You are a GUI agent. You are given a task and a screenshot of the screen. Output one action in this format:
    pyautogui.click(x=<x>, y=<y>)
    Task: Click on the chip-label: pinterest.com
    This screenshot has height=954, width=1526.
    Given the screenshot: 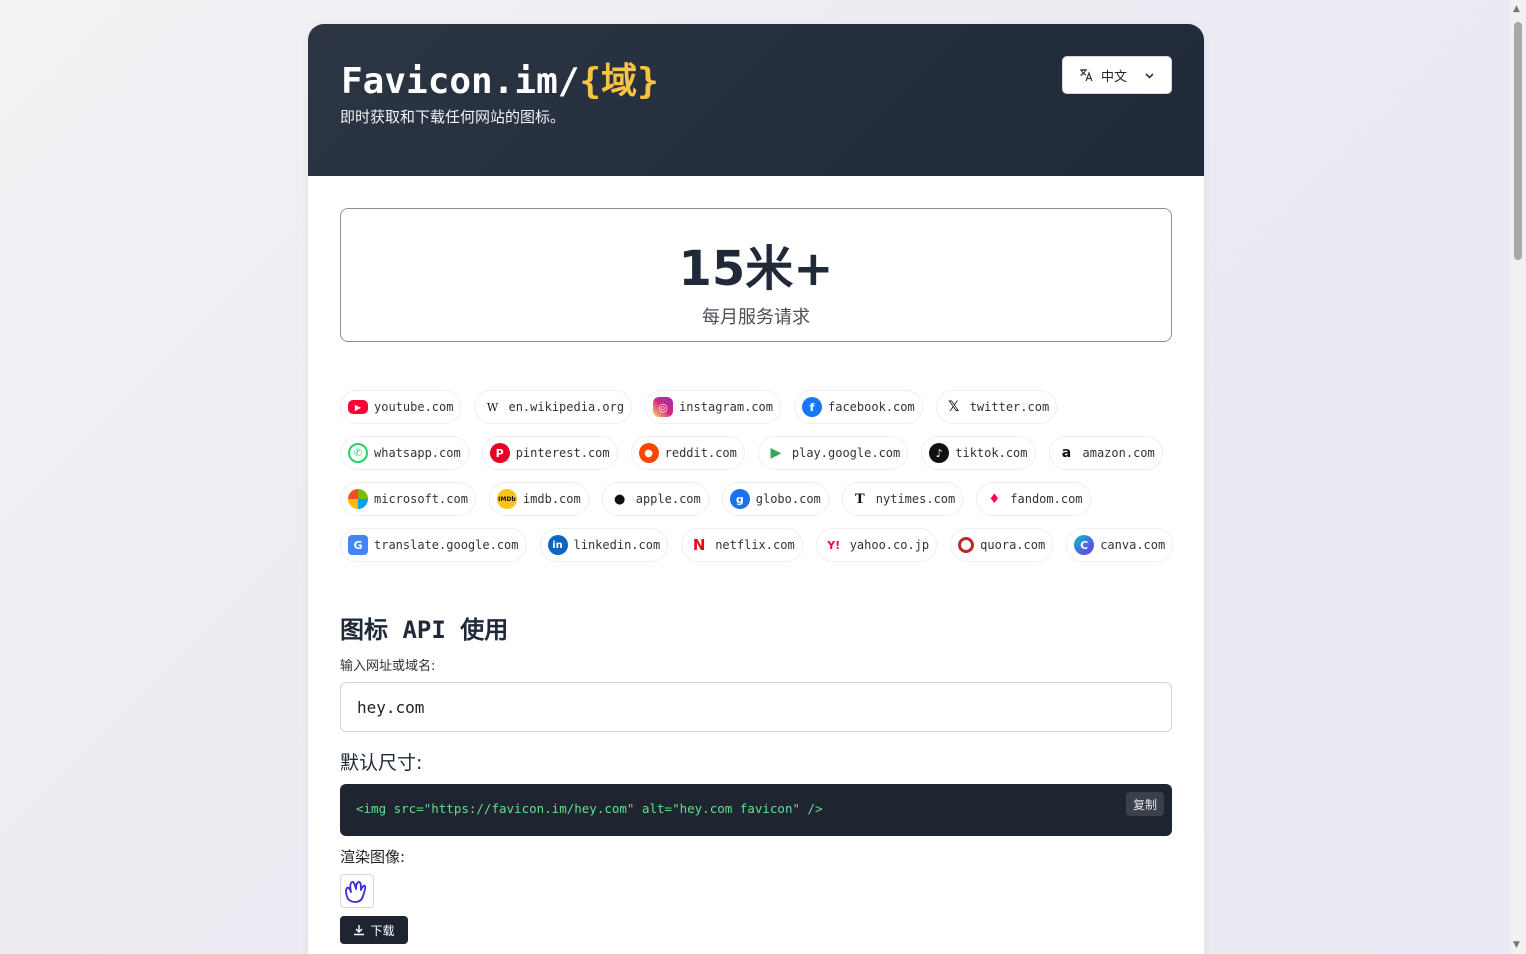 What is the action you would take?
    pyautogui.click(x=562, y=453)
    